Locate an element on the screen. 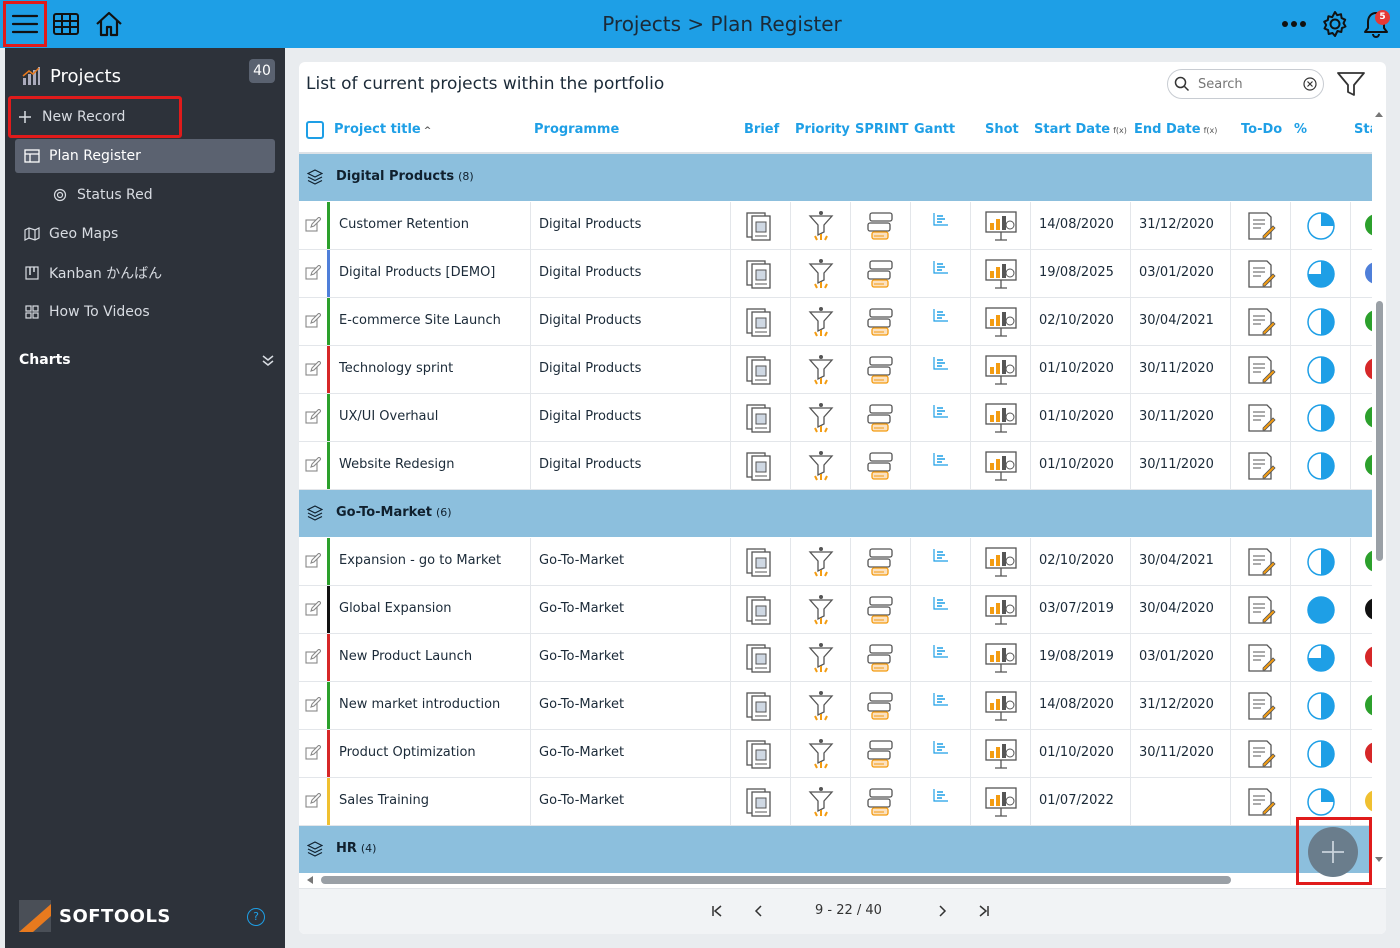 The image size is (1400, 948). group-header: HR (4) is located at coordinates (835, 850).